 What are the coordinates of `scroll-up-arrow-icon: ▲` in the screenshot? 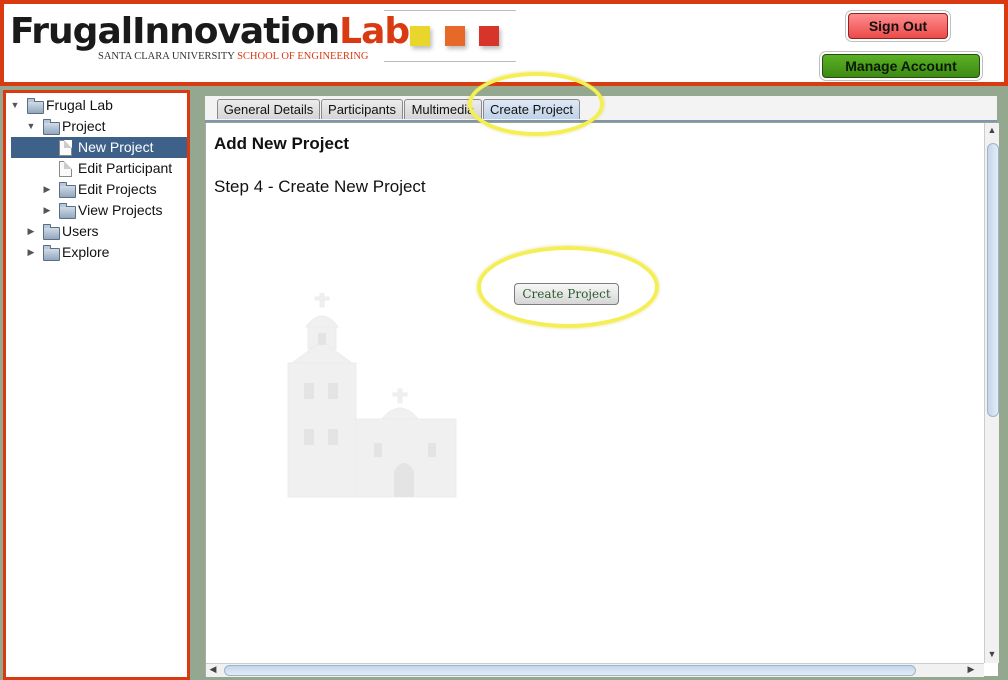 It's located at (992, 130).